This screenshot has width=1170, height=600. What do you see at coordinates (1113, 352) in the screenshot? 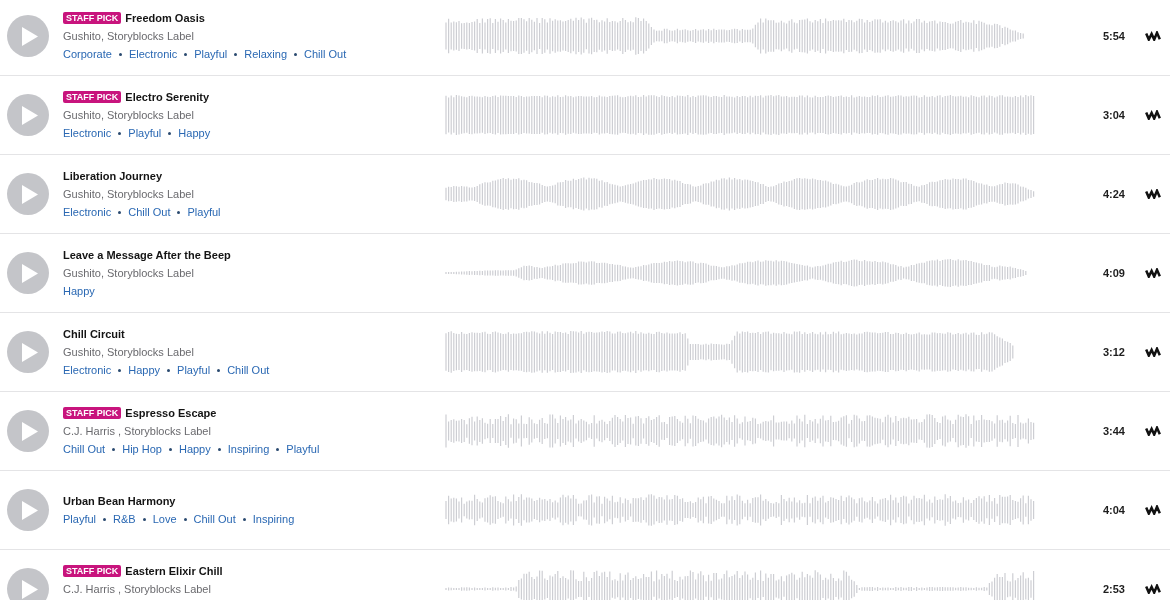
I see `track-duration: 3:12` at bounding box center [1113, 352].